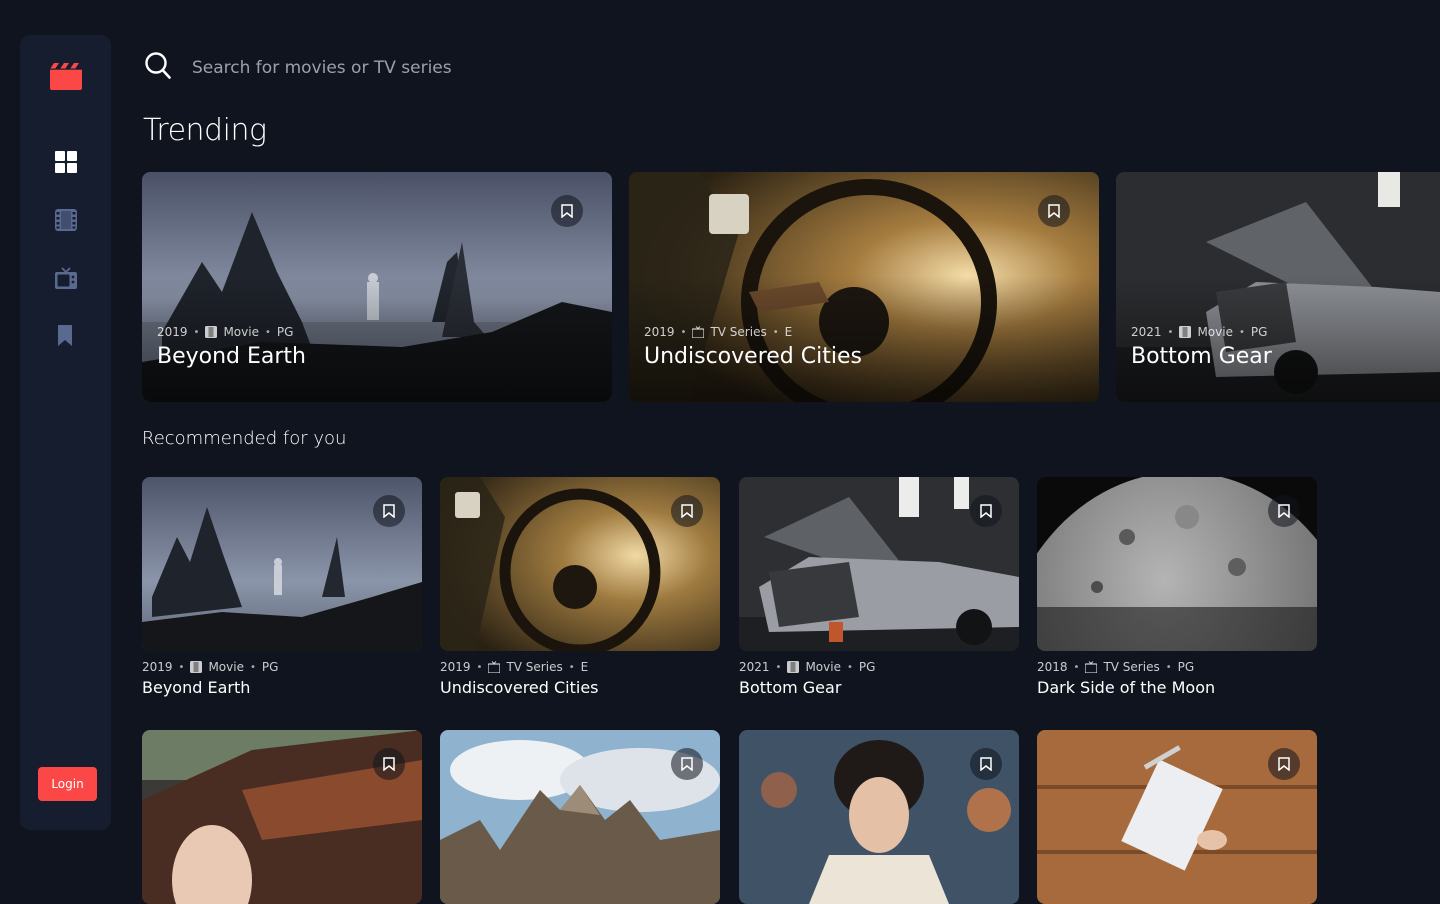 The width and height of the screenshot is (1440, 904). What do you see at coordinates (66, 162) in the screenshot?
I see `grid-icon` at bounding box center [66, 162].